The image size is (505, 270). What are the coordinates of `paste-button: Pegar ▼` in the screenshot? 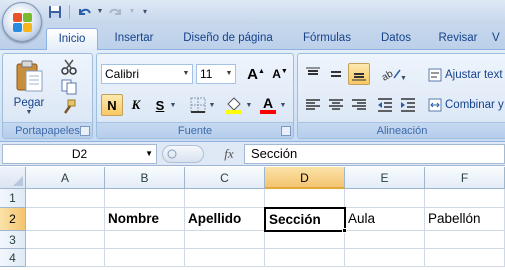 It's located at (29, 87).